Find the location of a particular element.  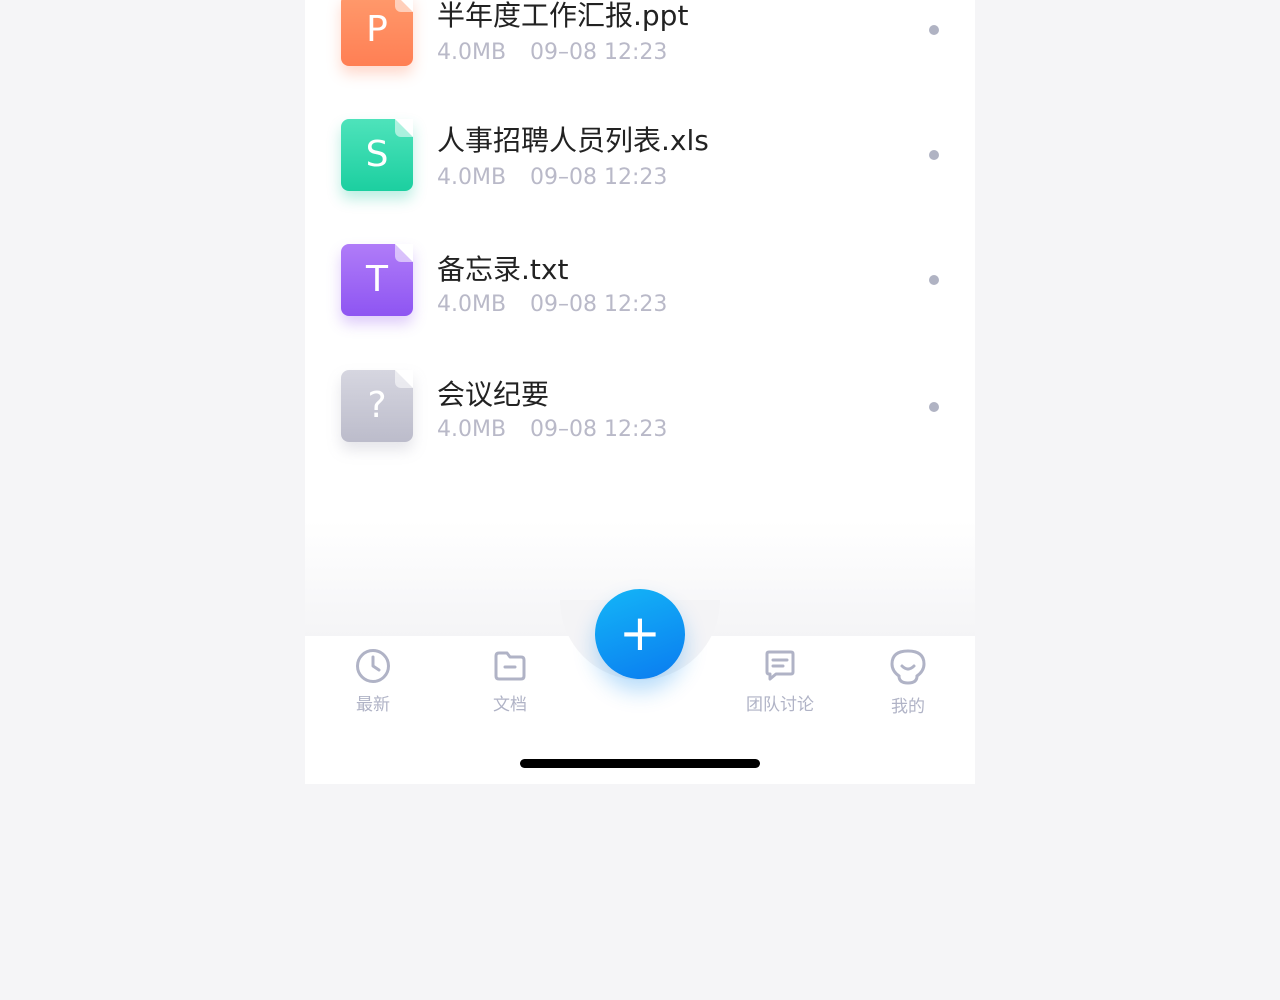

file-row: ? 会议纪要 4.0MB 09–08 12:23 is located at coordinates (640, 410).